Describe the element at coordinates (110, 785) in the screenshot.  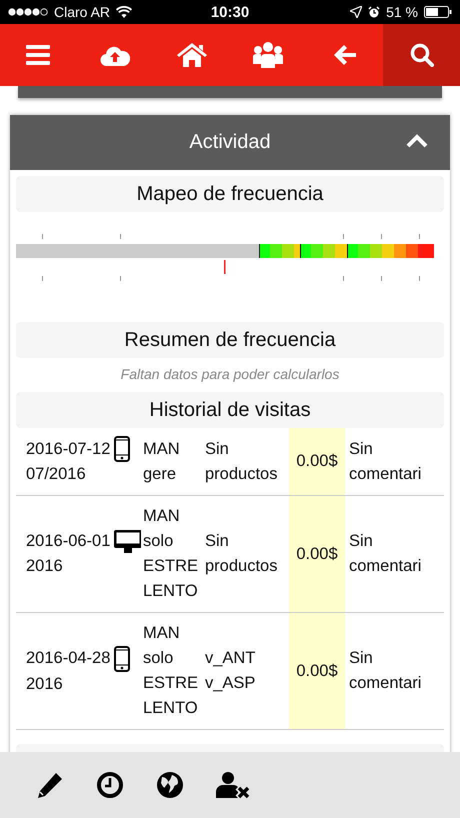
I see `clock-icon` at that location.